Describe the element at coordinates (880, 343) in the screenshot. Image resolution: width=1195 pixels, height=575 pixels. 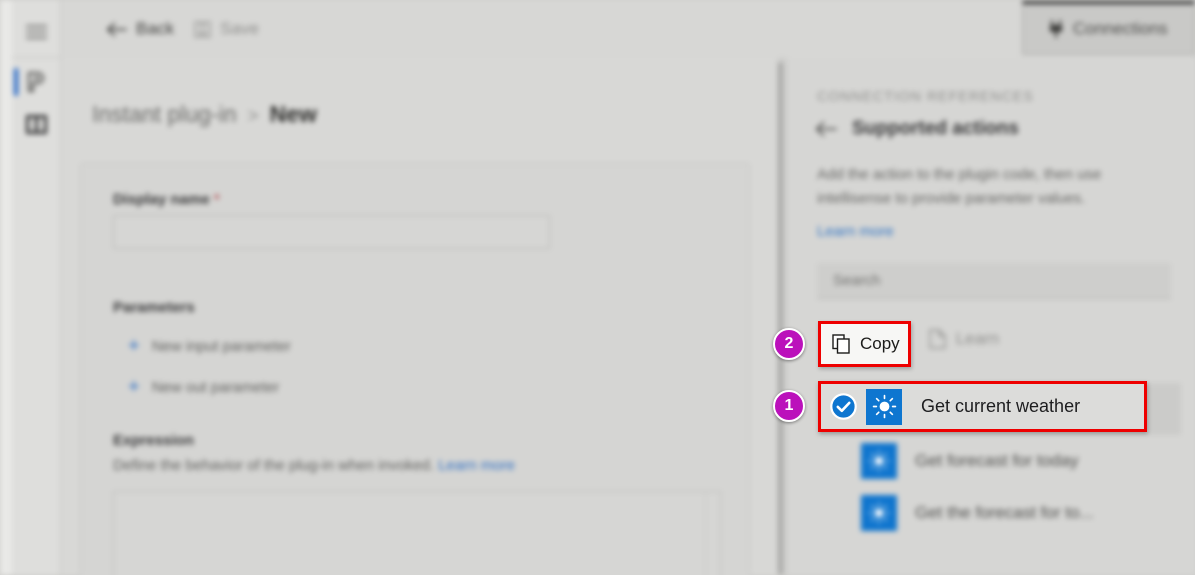
I see `copy-label: Copy` at that location.